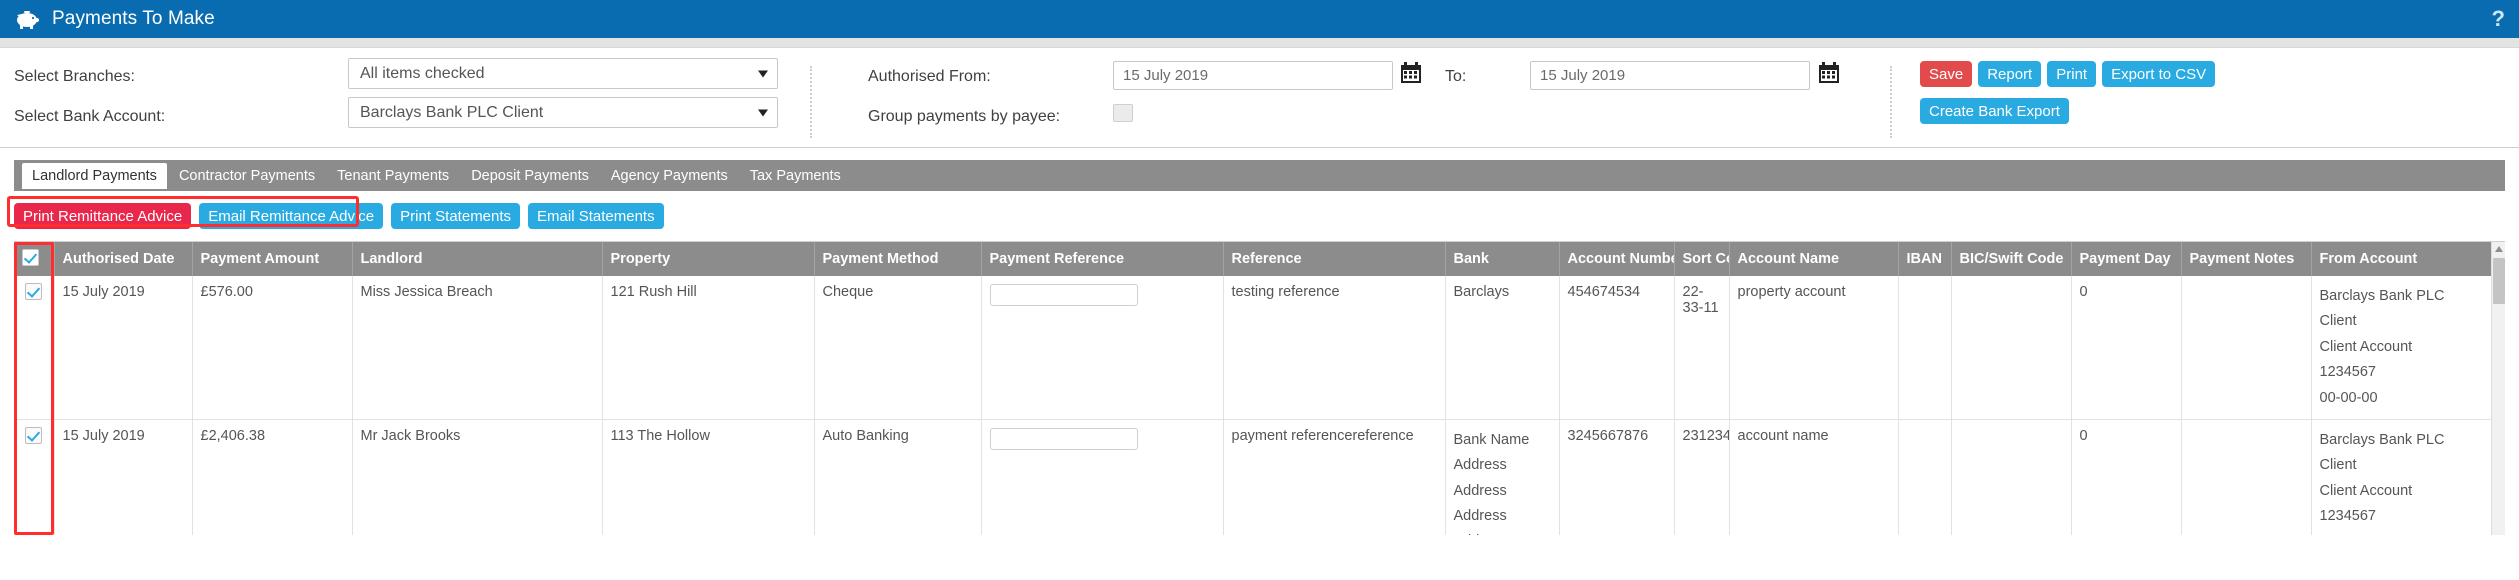  Describe the element at coordinates (1891, 102) in the screenshot. I see `filter-divider-right` at that location.